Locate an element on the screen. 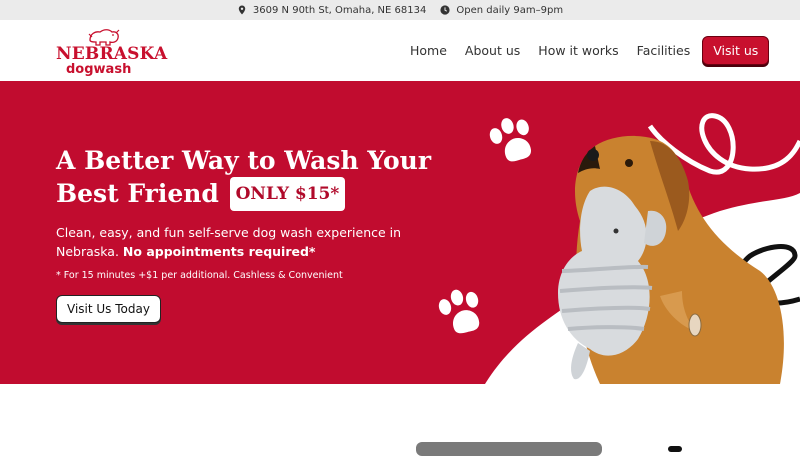  nav-how-it-works: How it works is located at coordinates (578, 50).